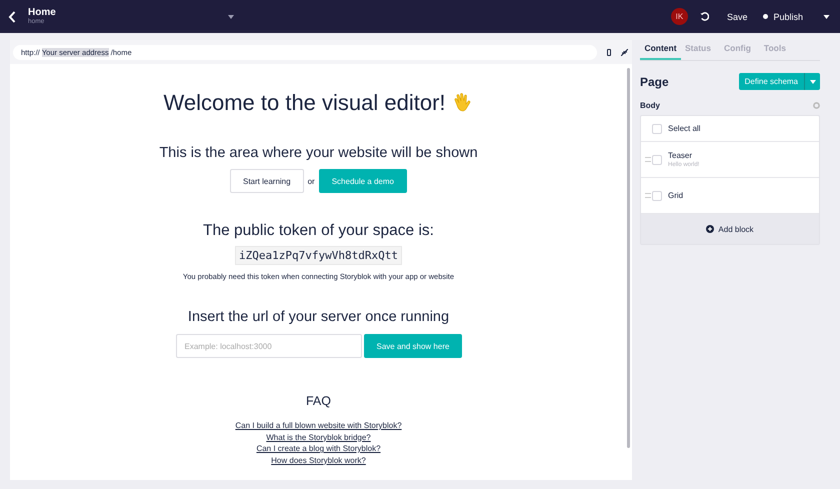 This screenshot has height=489, width=840. Describe the element at coordinates (650, 105) in the screenshot. I see `section-label: Body` at that location.